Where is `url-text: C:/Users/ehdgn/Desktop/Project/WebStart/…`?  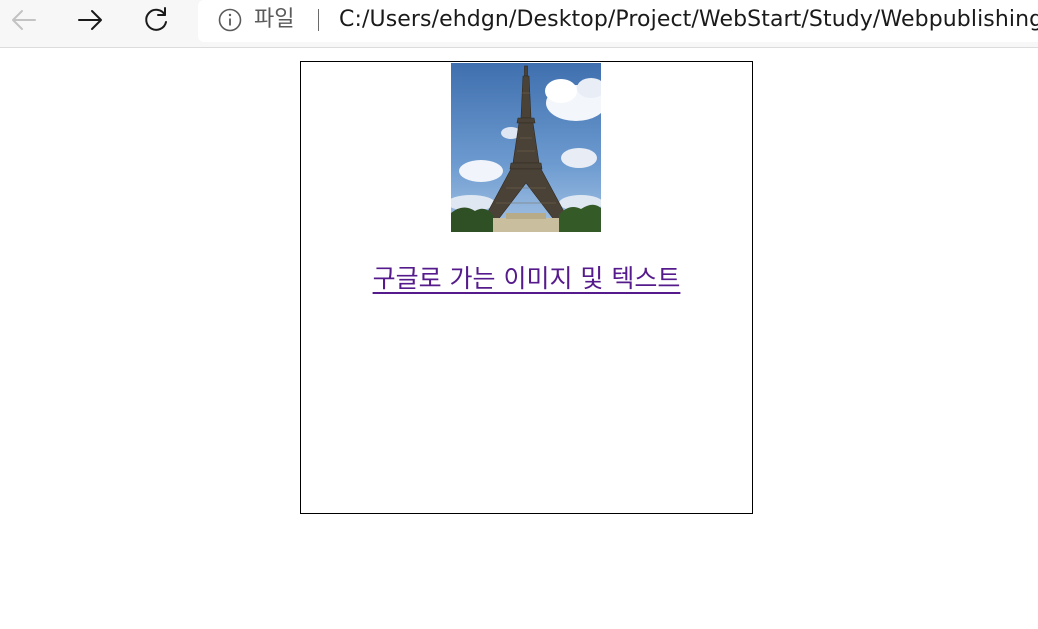
url-text: C:/Users/ehdgn/Desktop/Project/WebStart/… is located at coordinates (688, 20).